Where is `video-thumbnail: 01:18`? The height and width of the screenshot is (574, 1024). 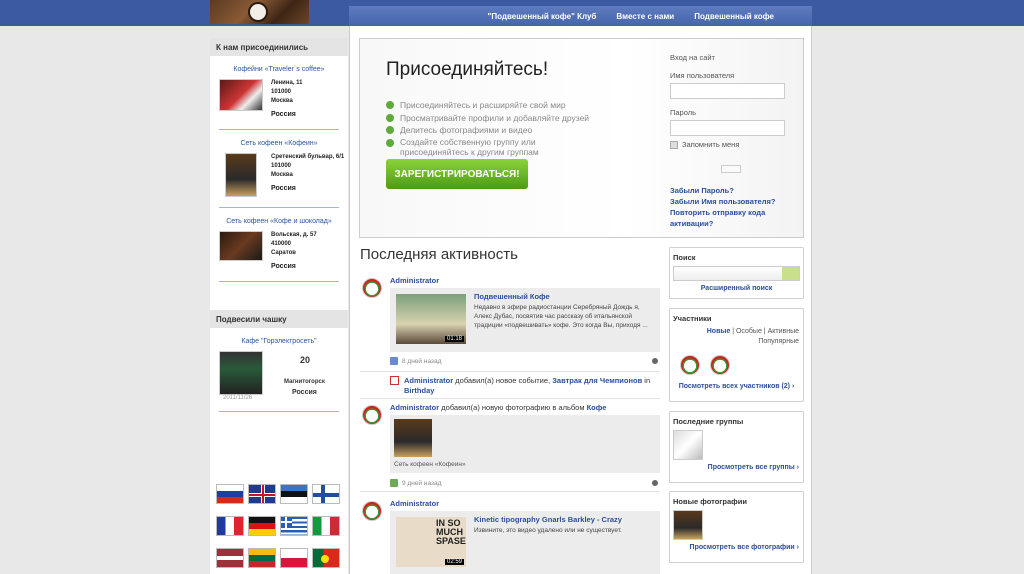 video-thumbnail: 01:18 is located at coordinates (431, 319).